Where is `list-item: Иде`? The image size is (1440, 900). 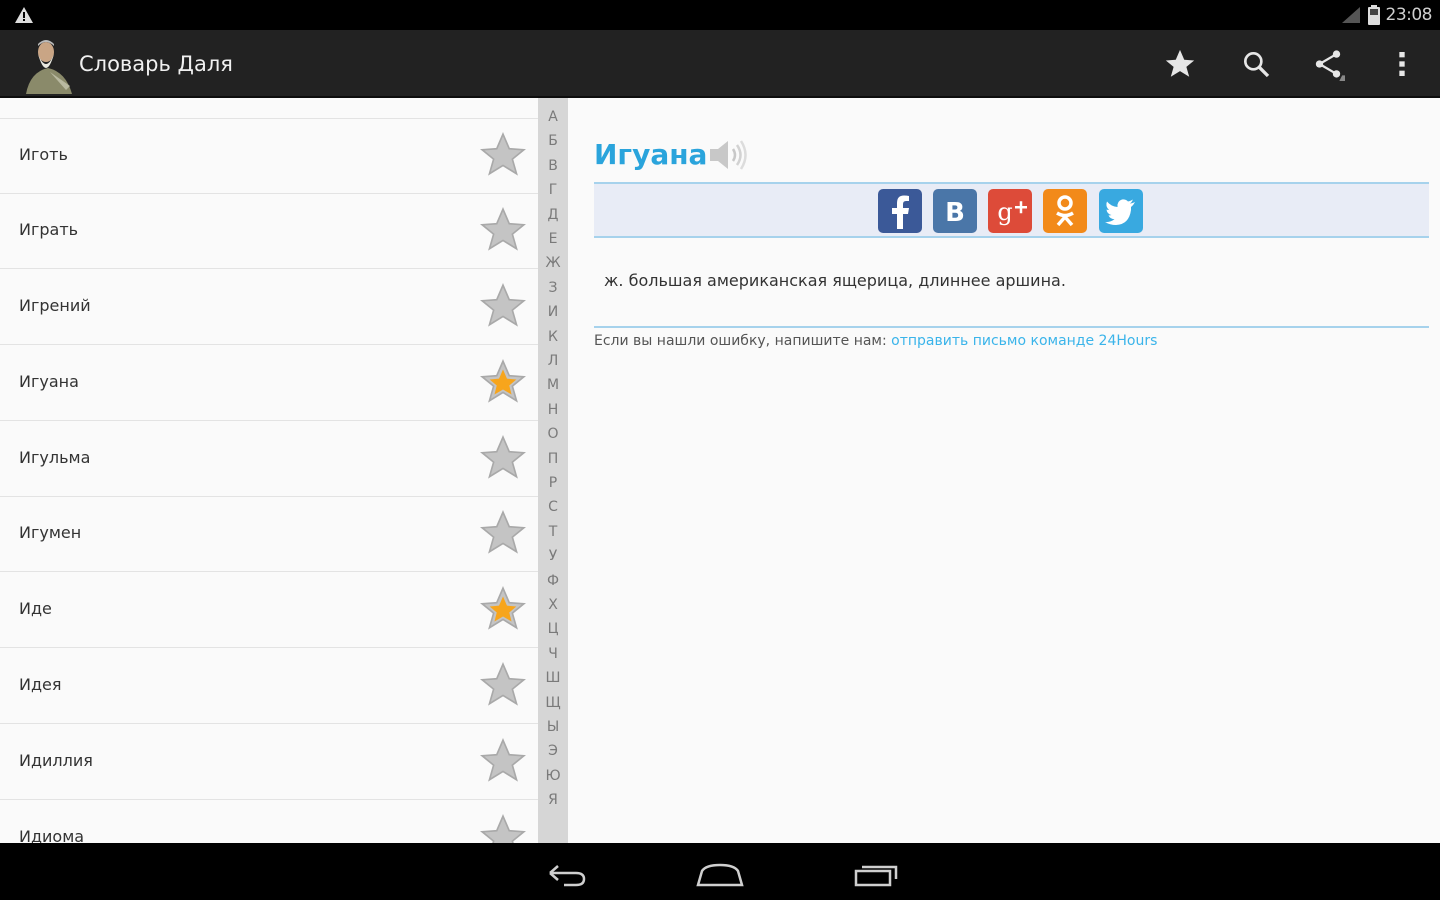
list-item: Иде is located at coordinates (269, 610).